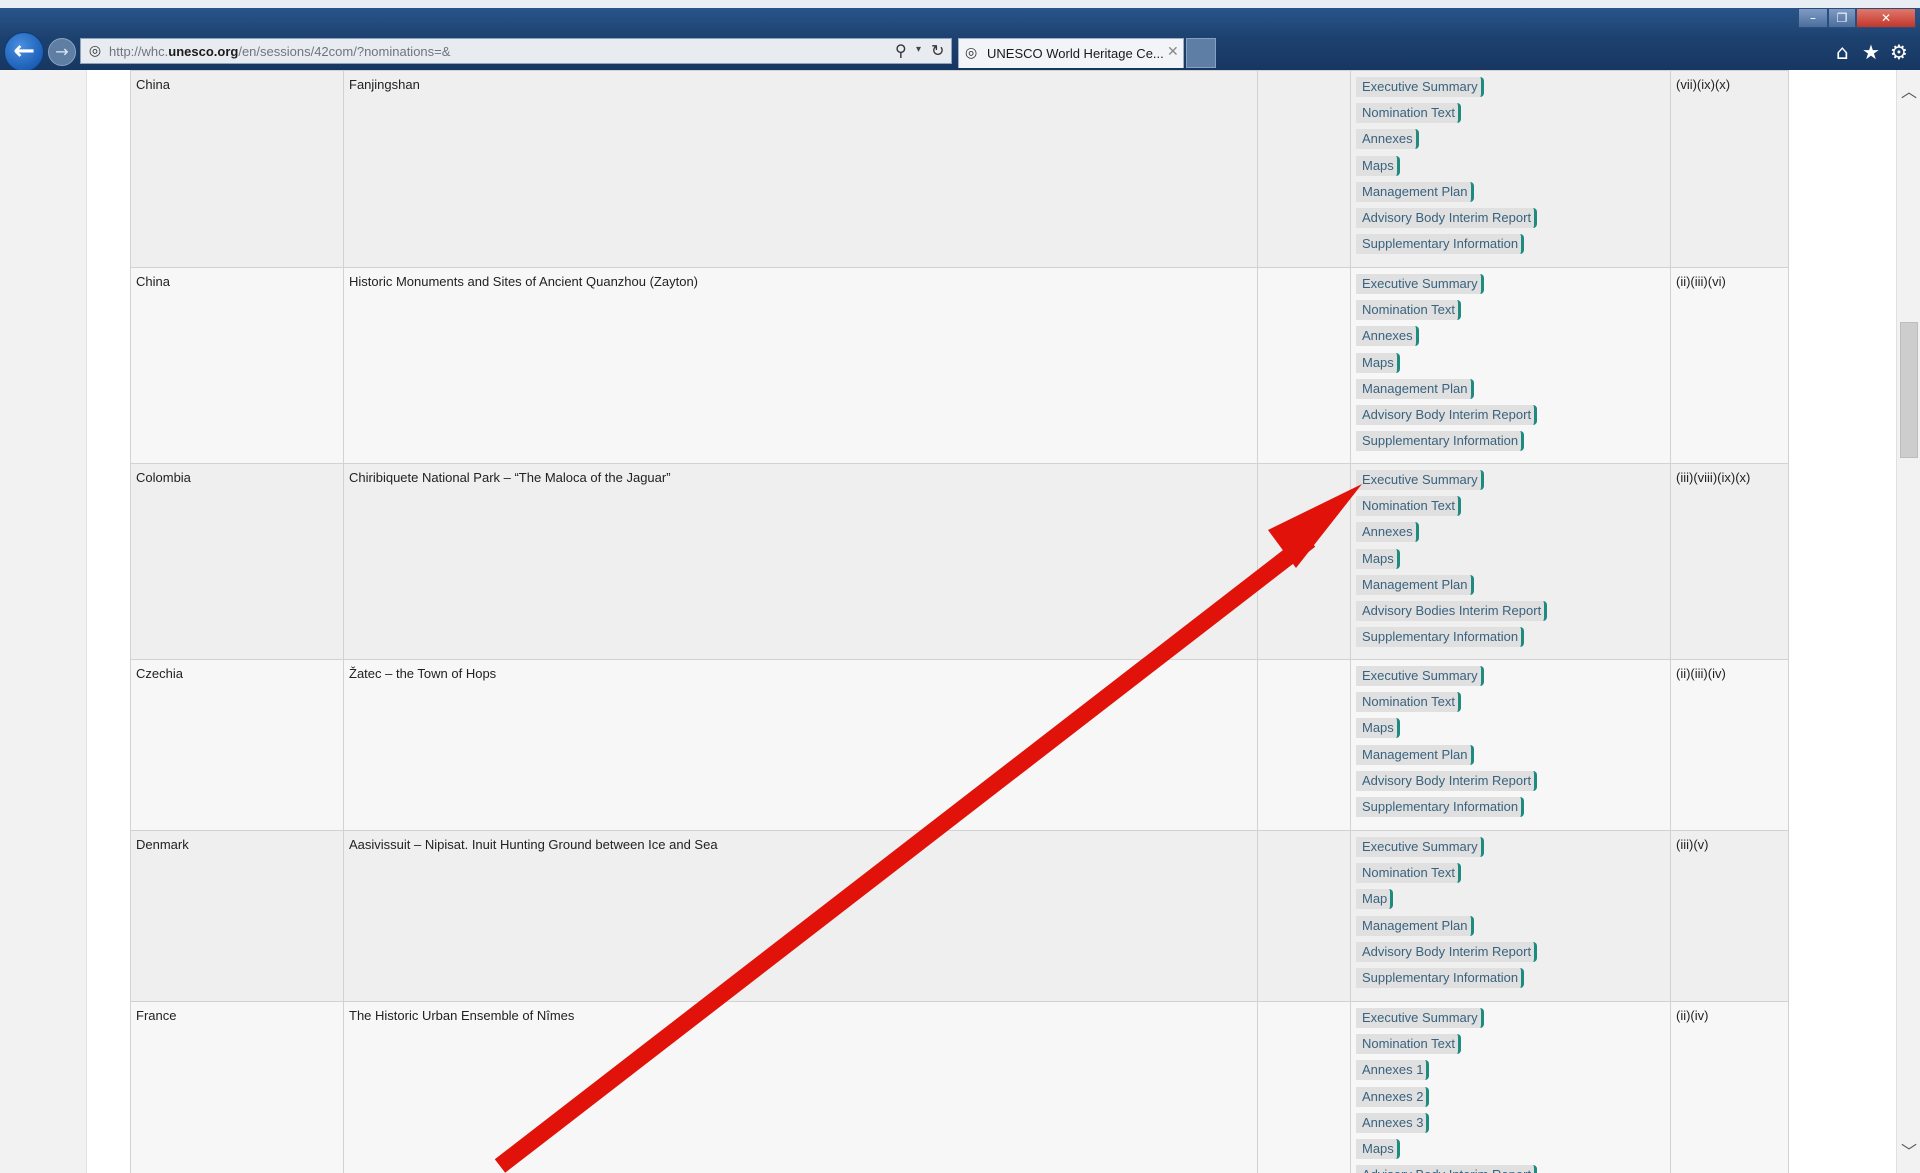 The image size is (1920, 1173). Describe the element at coordinates (937, 50) in the screenshot. I see `refresh-icon: ↻` at that location.